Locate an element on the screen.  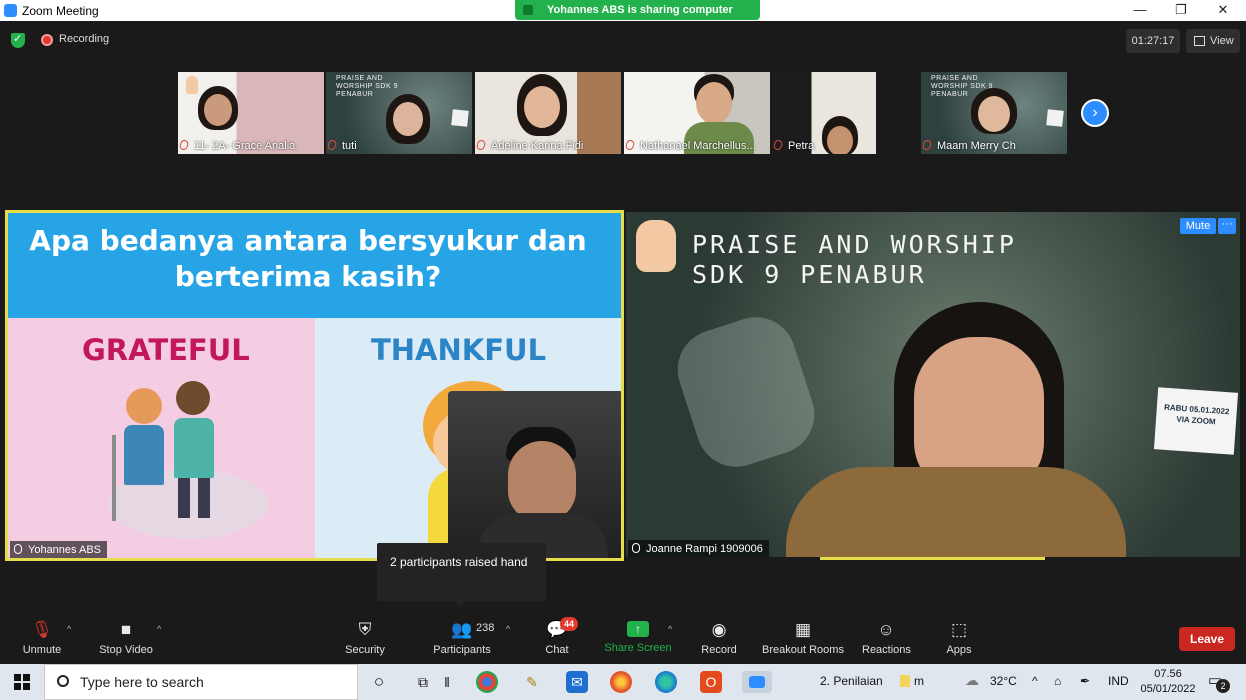
video-options-caret-icon: ^ is located at coordinates (159, 629).